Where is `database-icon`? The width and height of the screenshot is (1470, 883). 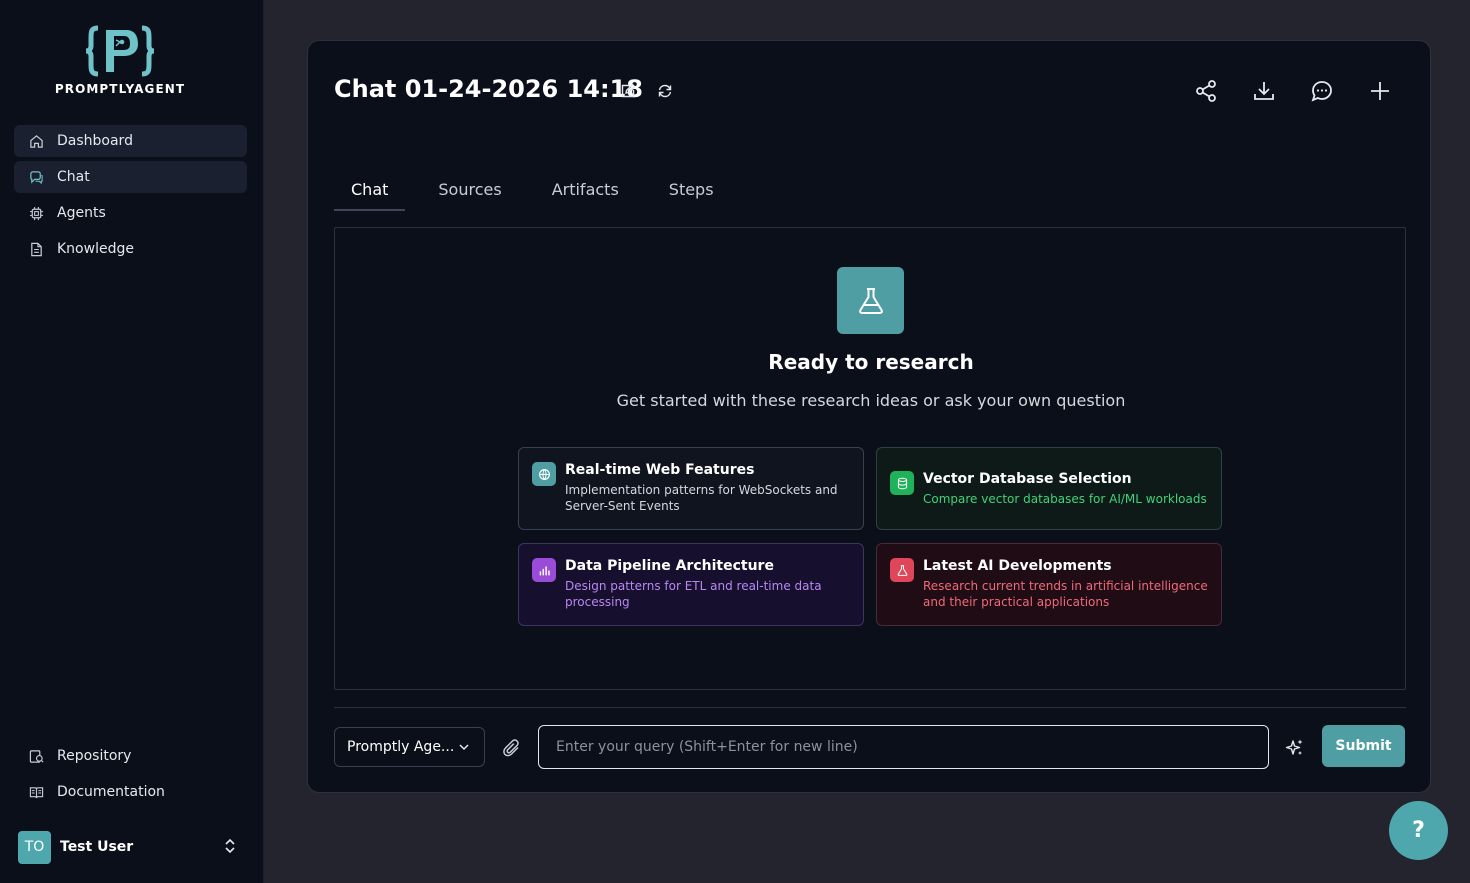 database-icon is located at coordinates (902, 483).